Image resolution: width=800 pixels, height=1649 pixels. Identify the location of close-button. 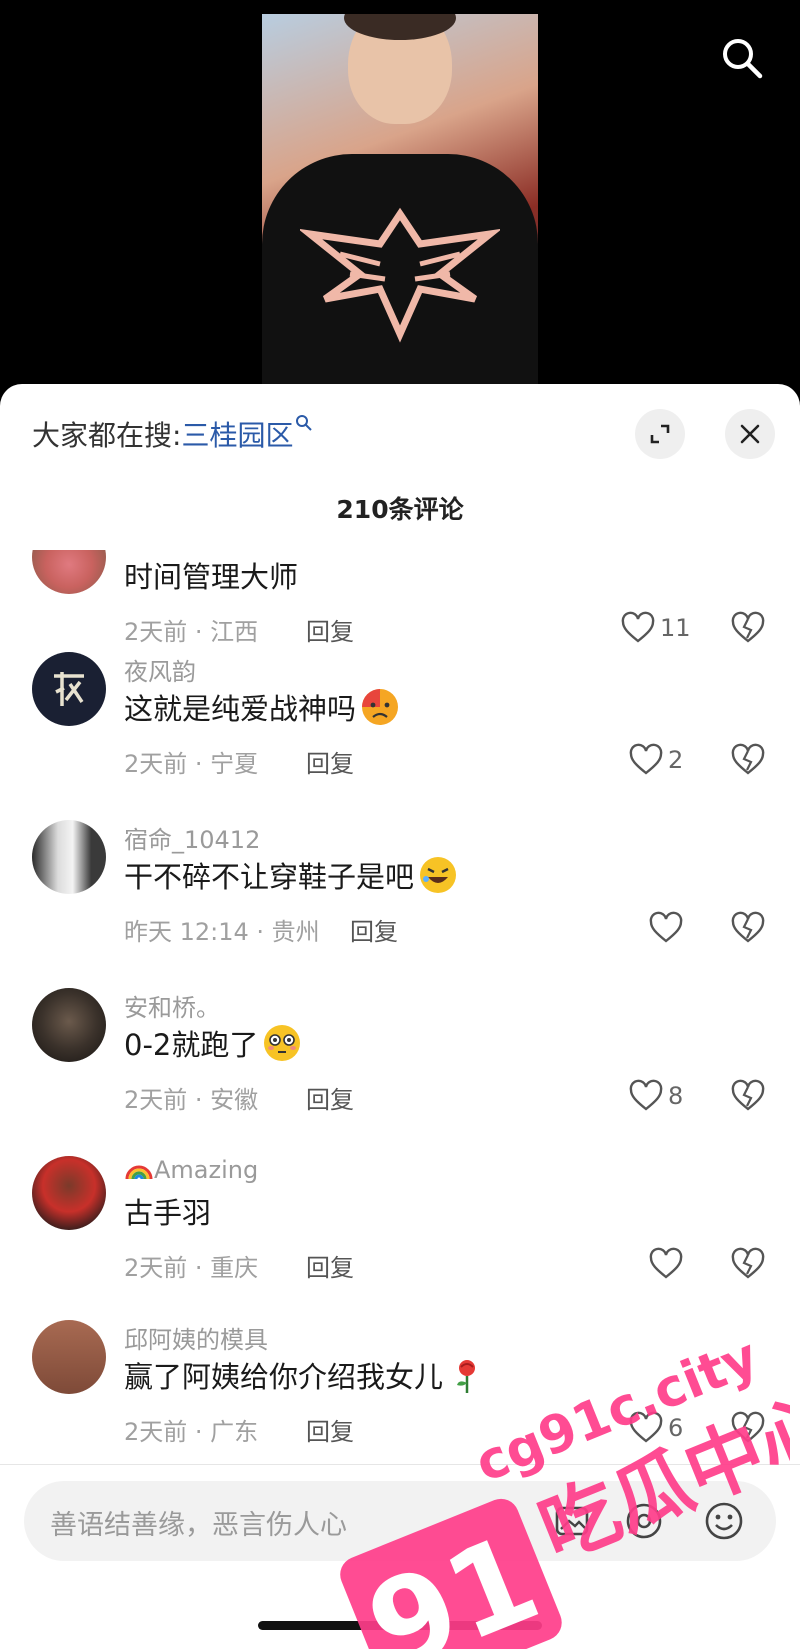
(750, 434).